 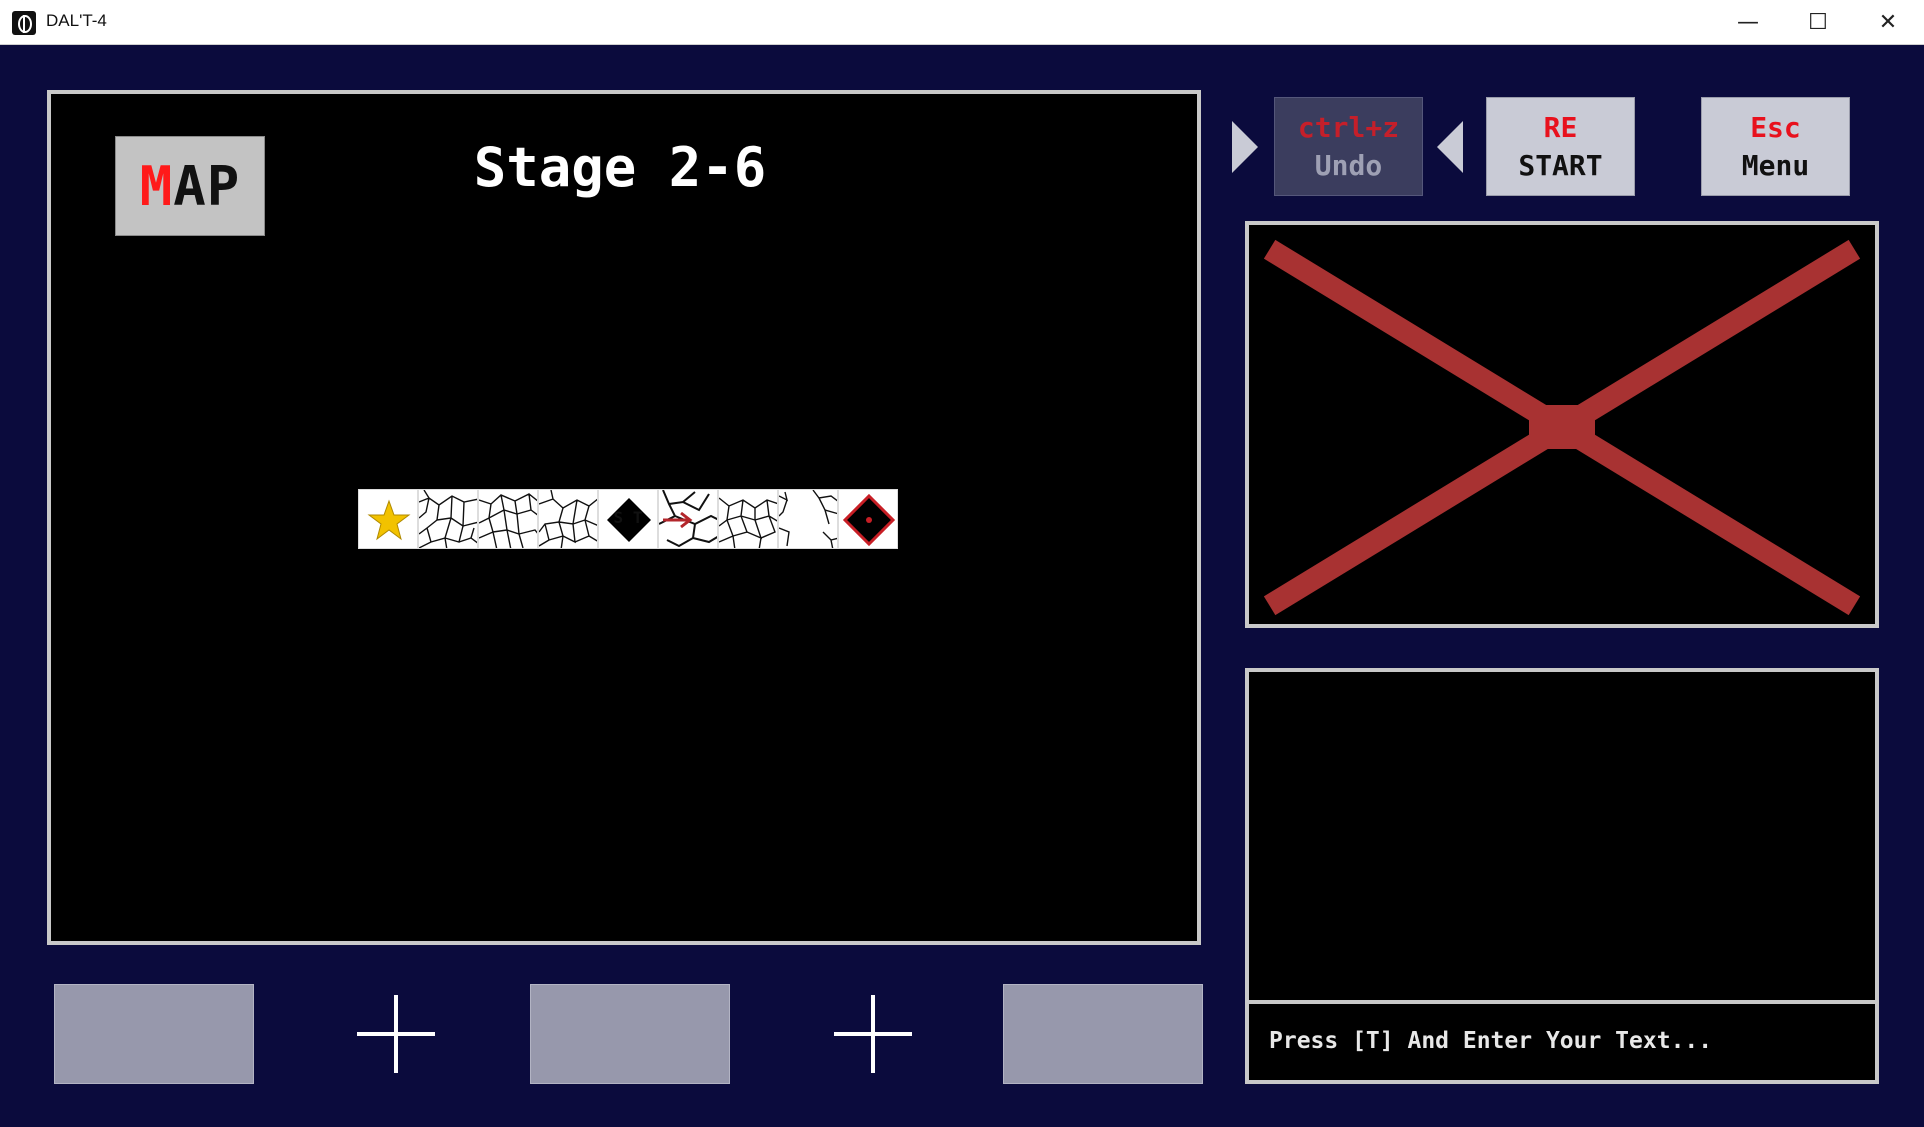 What do you see at coordinates (1560, 127) in the screenshot?
I see `restart-hotkey: RE` at bounding box center [1560, 127].